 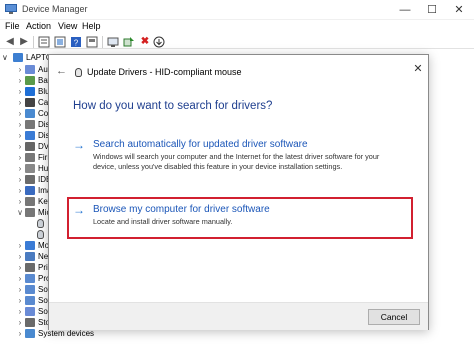 I want to click on monitor-icon, so click(x=30, y=245).